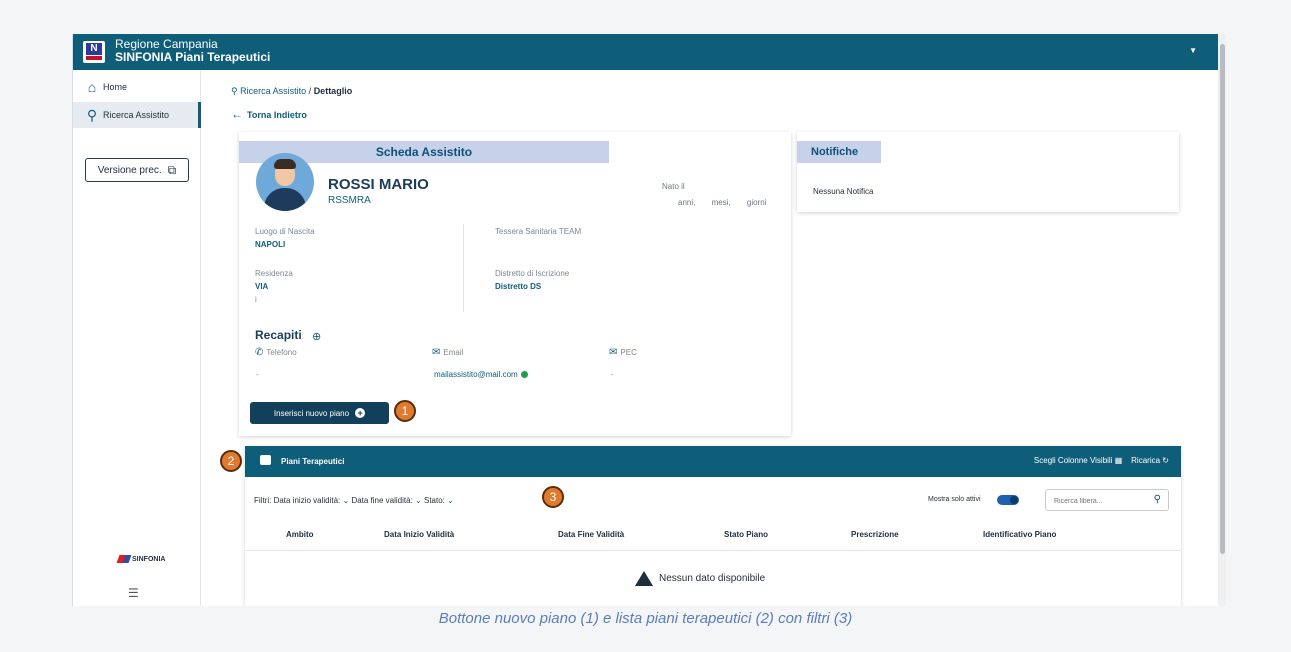  I want to click on piani-actions: Scegli Colonne Visibili ▦ Ricarica ↻, so click(1101, 460).